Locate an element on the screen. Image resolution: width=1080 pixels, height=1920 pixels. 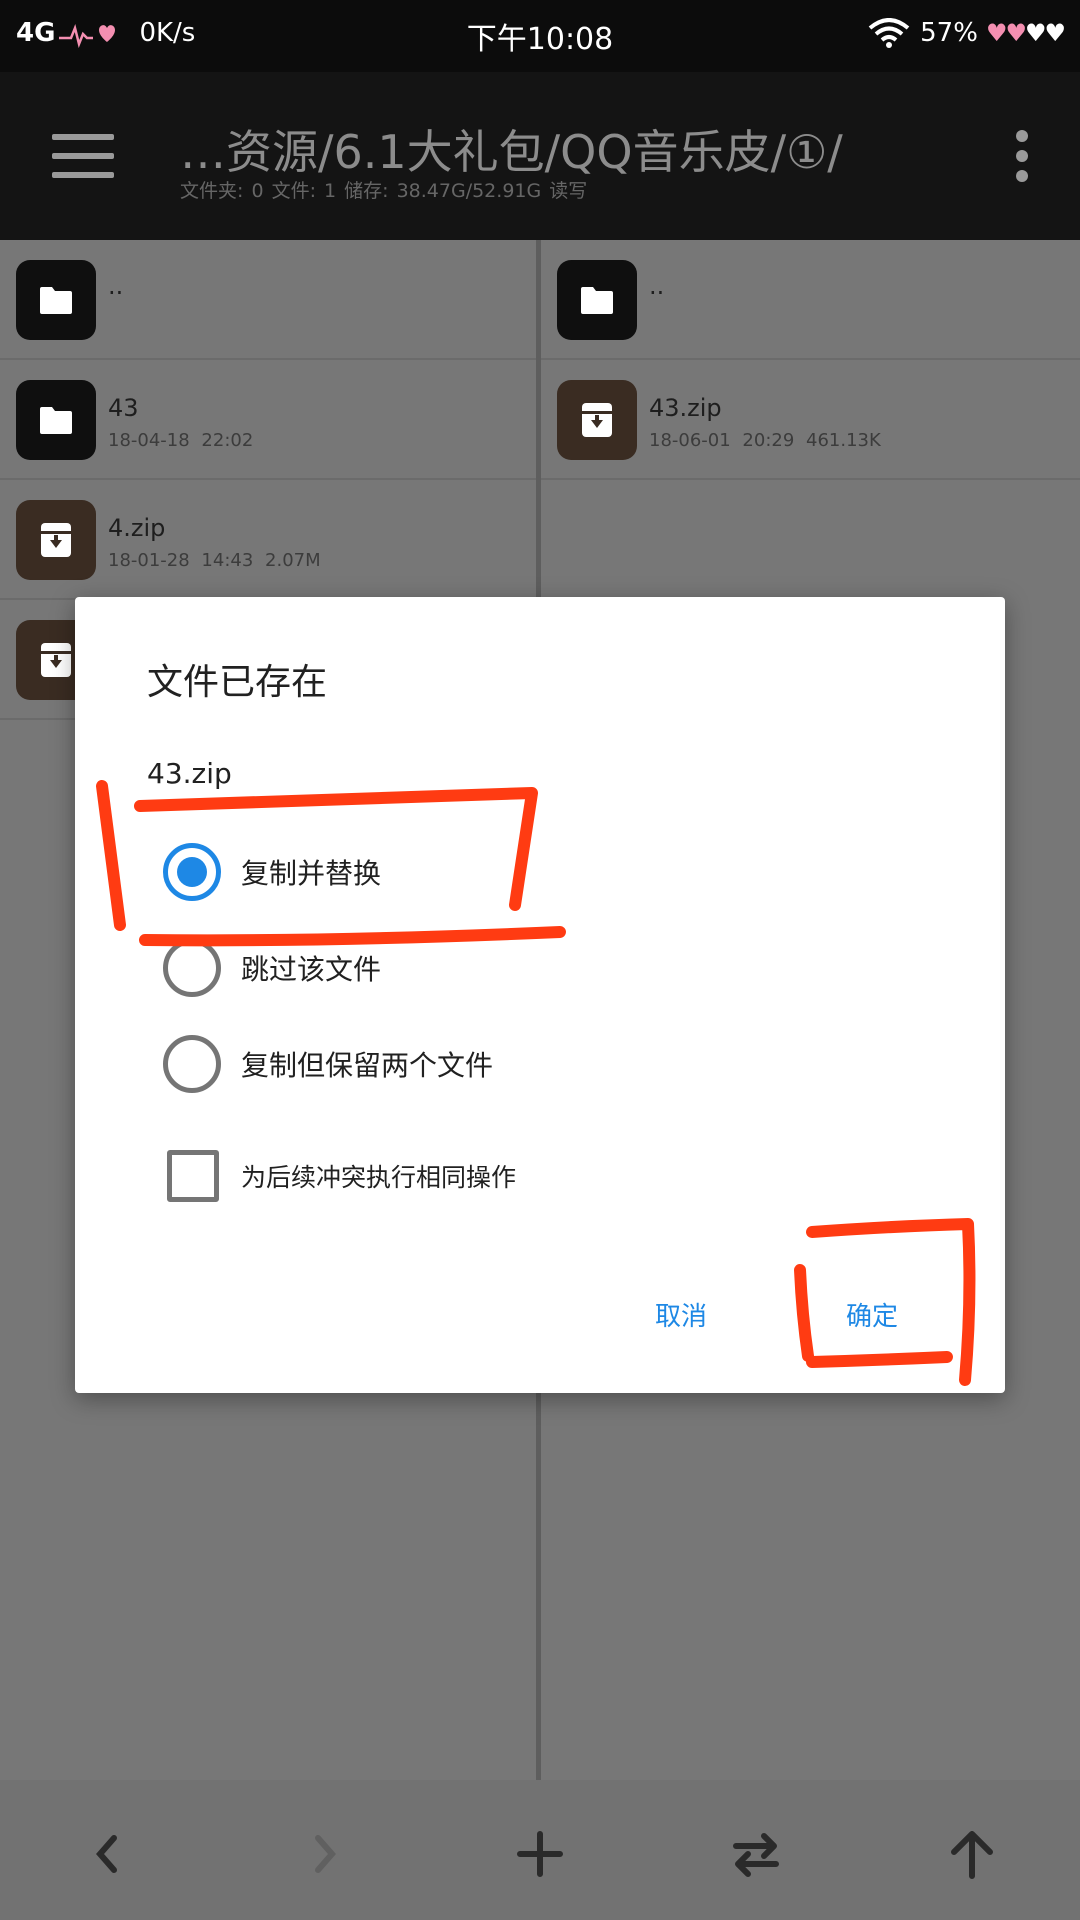
file-meta: 18-01-28 14:43 2.07M is located at coordinates (214, 560).